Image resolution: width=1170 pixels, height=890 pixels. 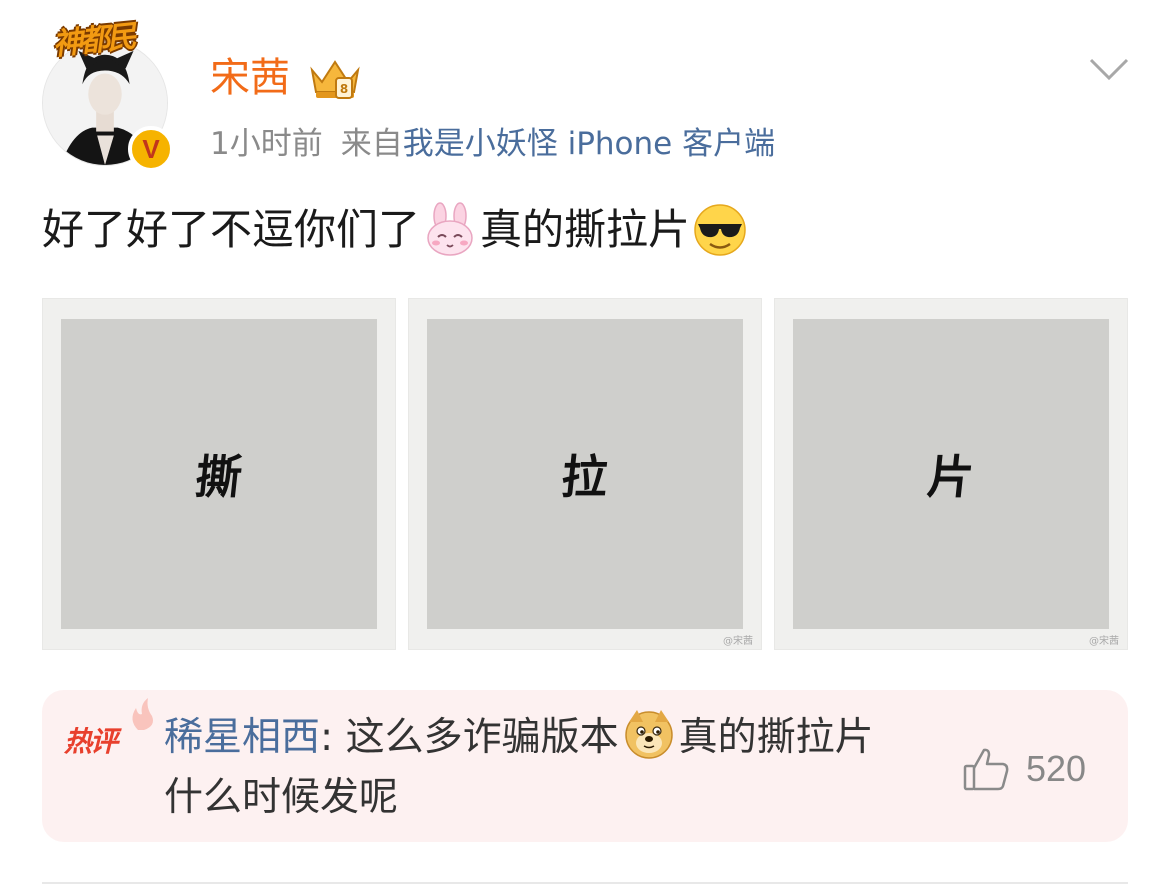 I want to click on from-label: 来自, so click(x=371, y=144).